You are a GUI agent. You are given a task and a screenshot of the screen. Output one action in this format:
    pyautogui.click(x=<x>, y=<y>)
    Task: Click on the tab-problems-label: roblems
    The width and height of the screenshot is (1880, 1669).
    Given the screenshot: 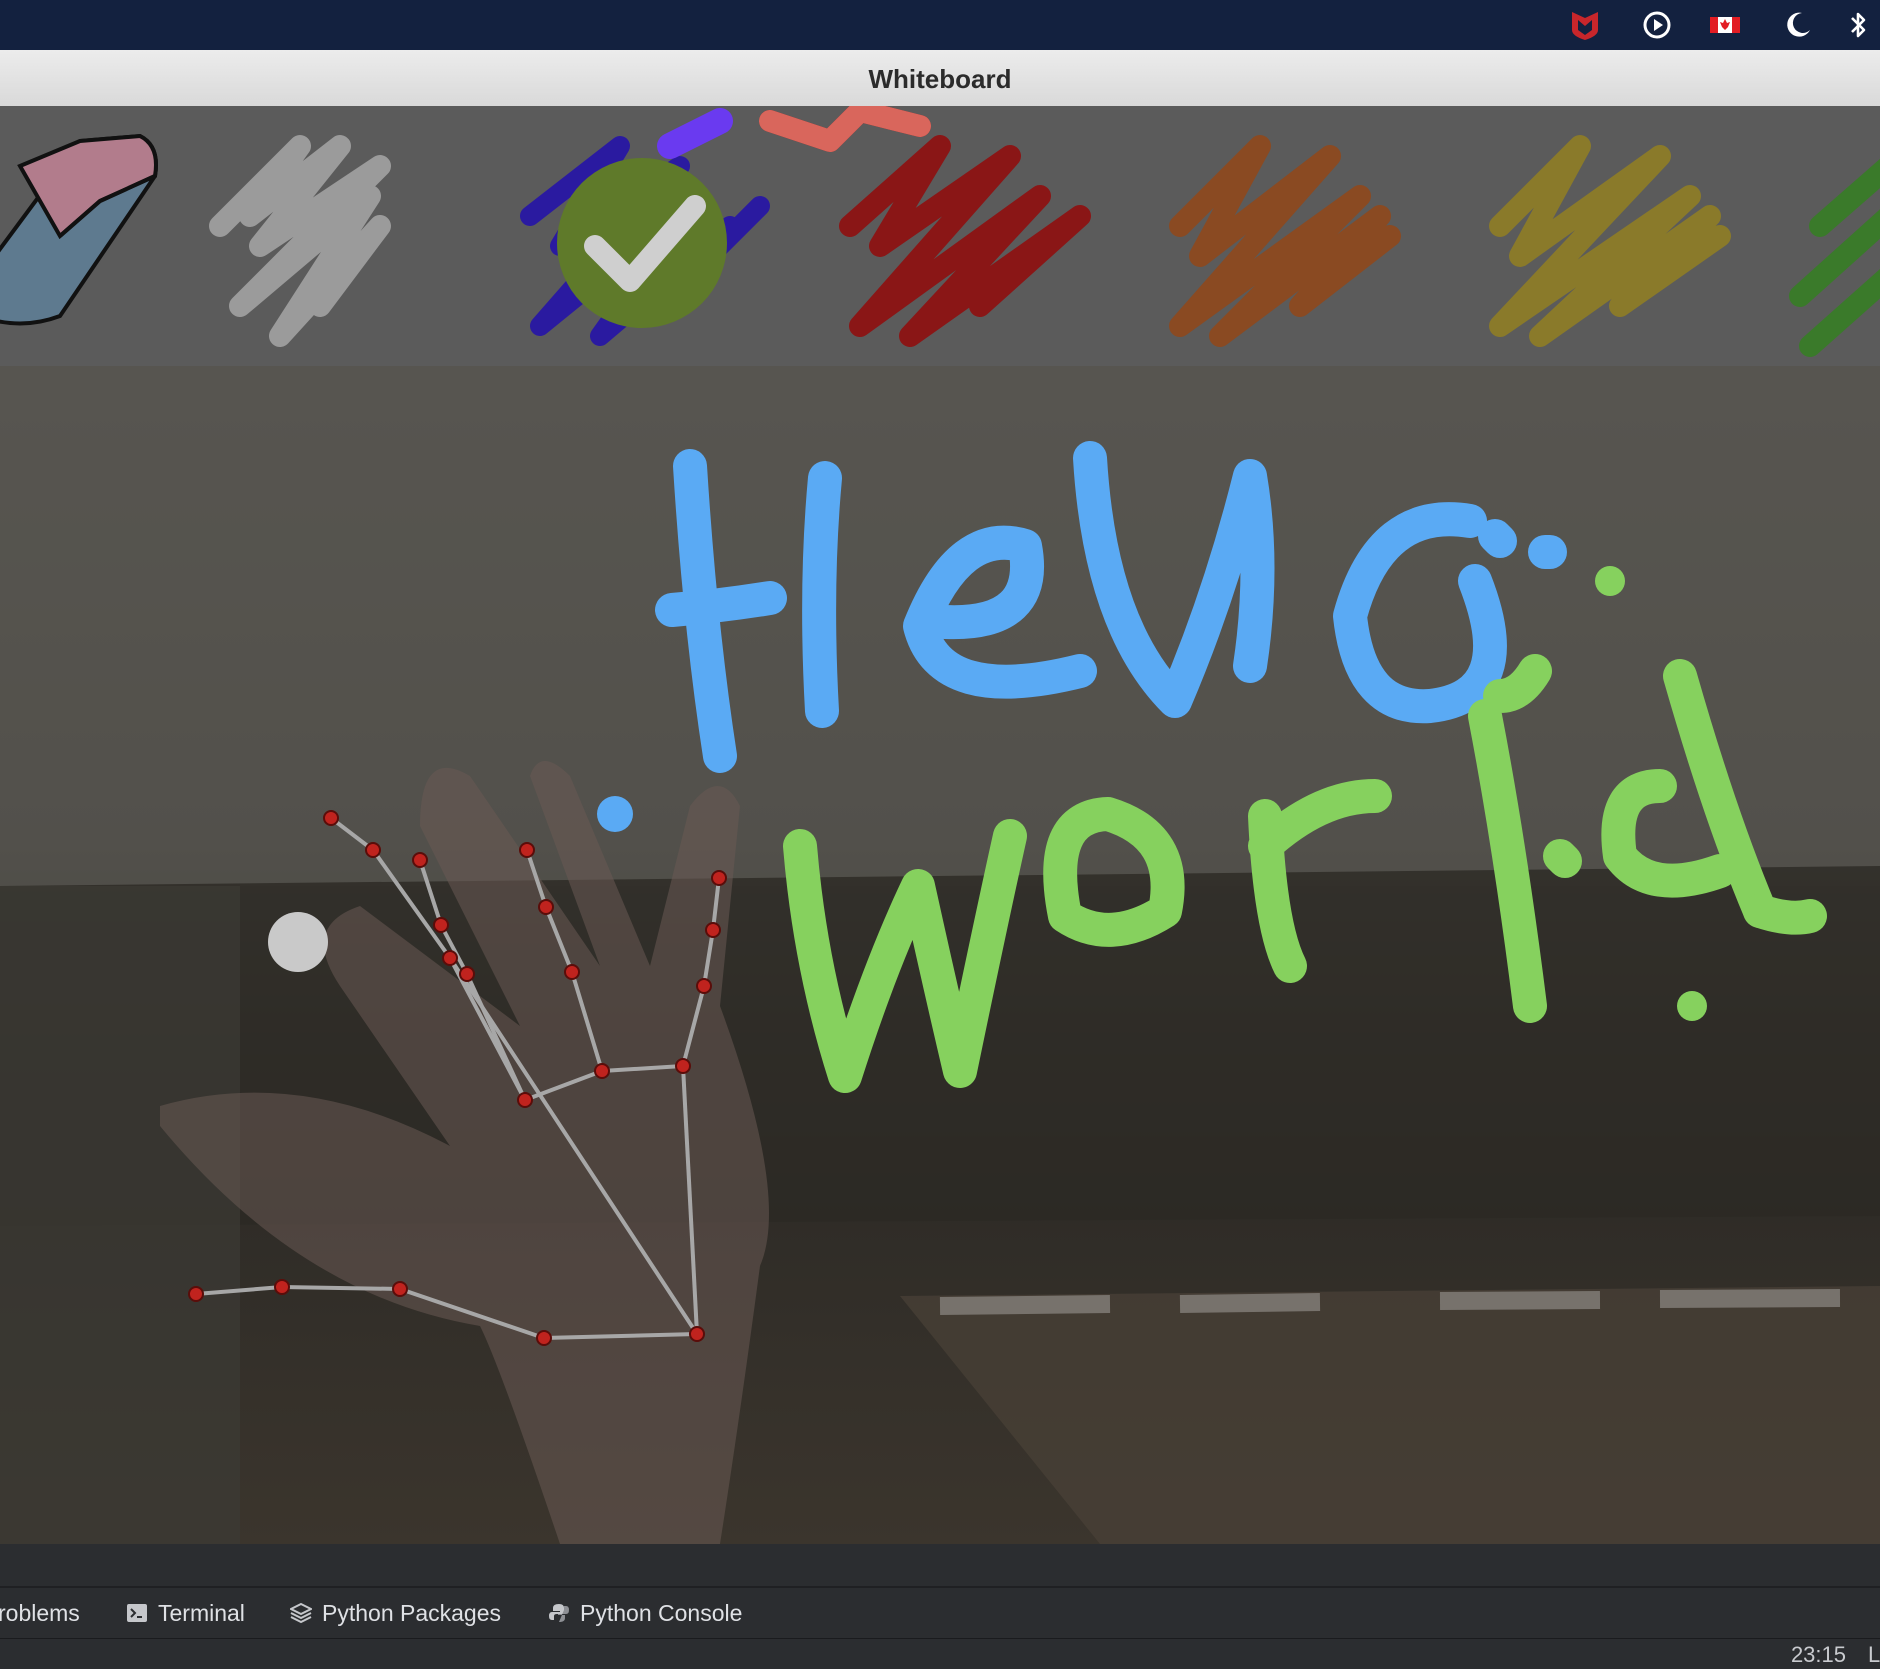 What is the action you would take?
    pyautogui.click(x=40, y=1612)
    